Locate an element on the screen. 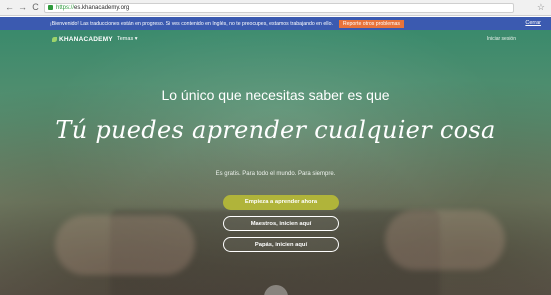  login-link: Iniciar sesión is located at coordinates (501, 39).